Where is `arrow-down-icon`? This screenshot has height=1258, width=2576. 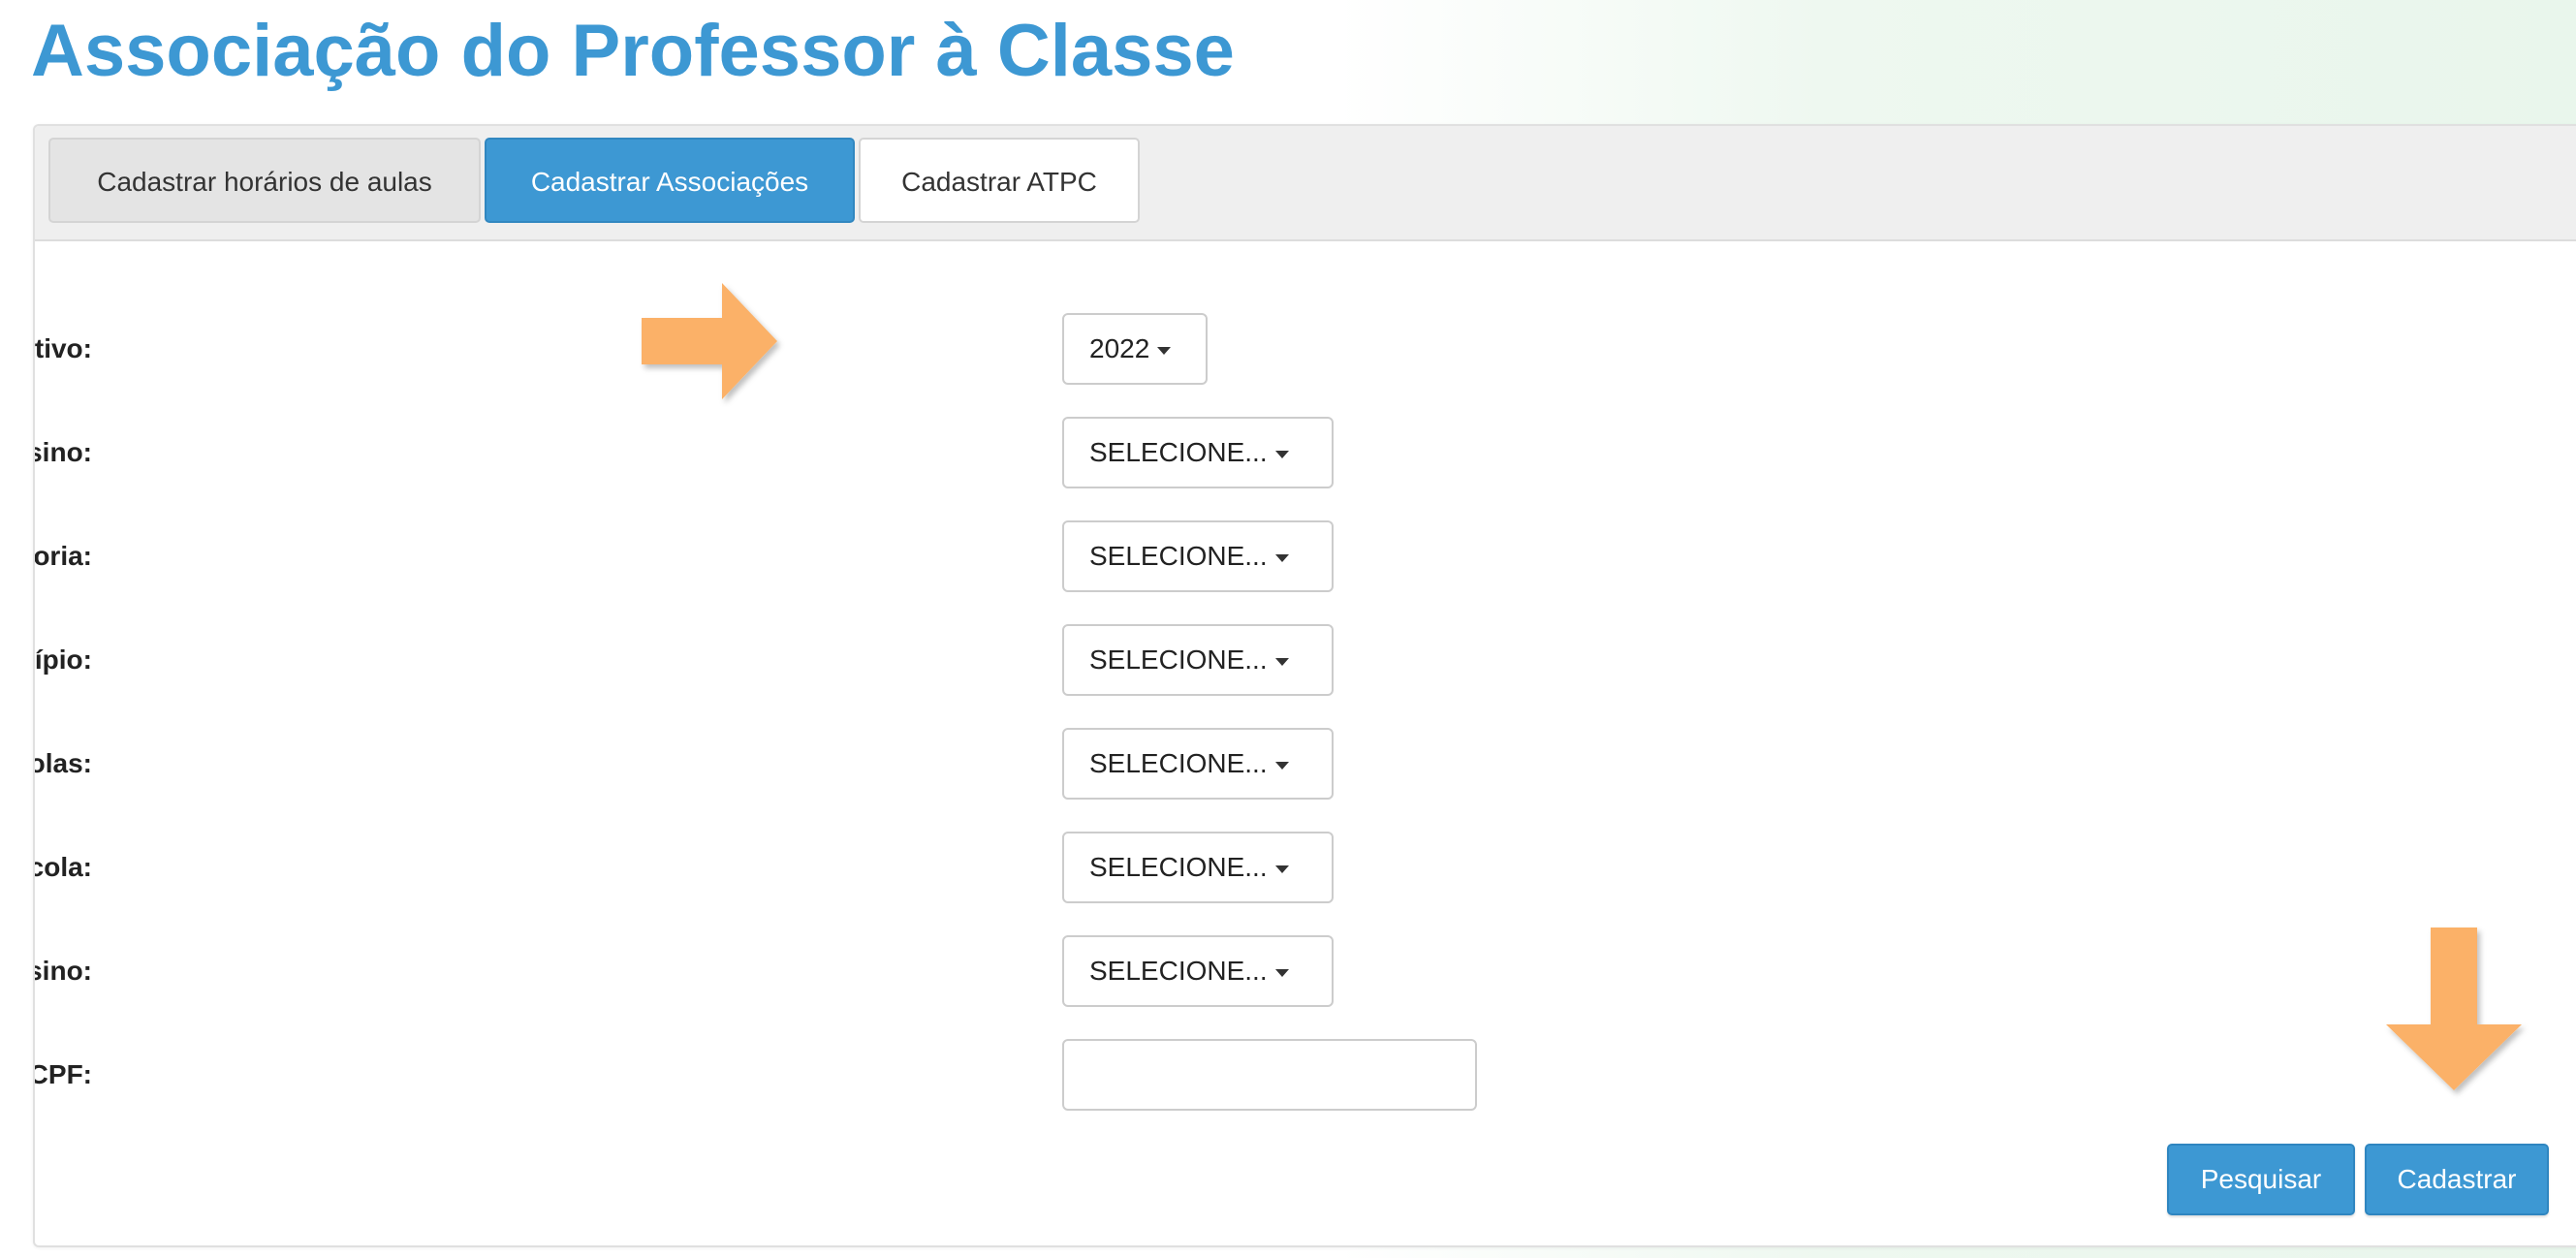
arrow-down-icon is located at coordinates (2454, 1009).